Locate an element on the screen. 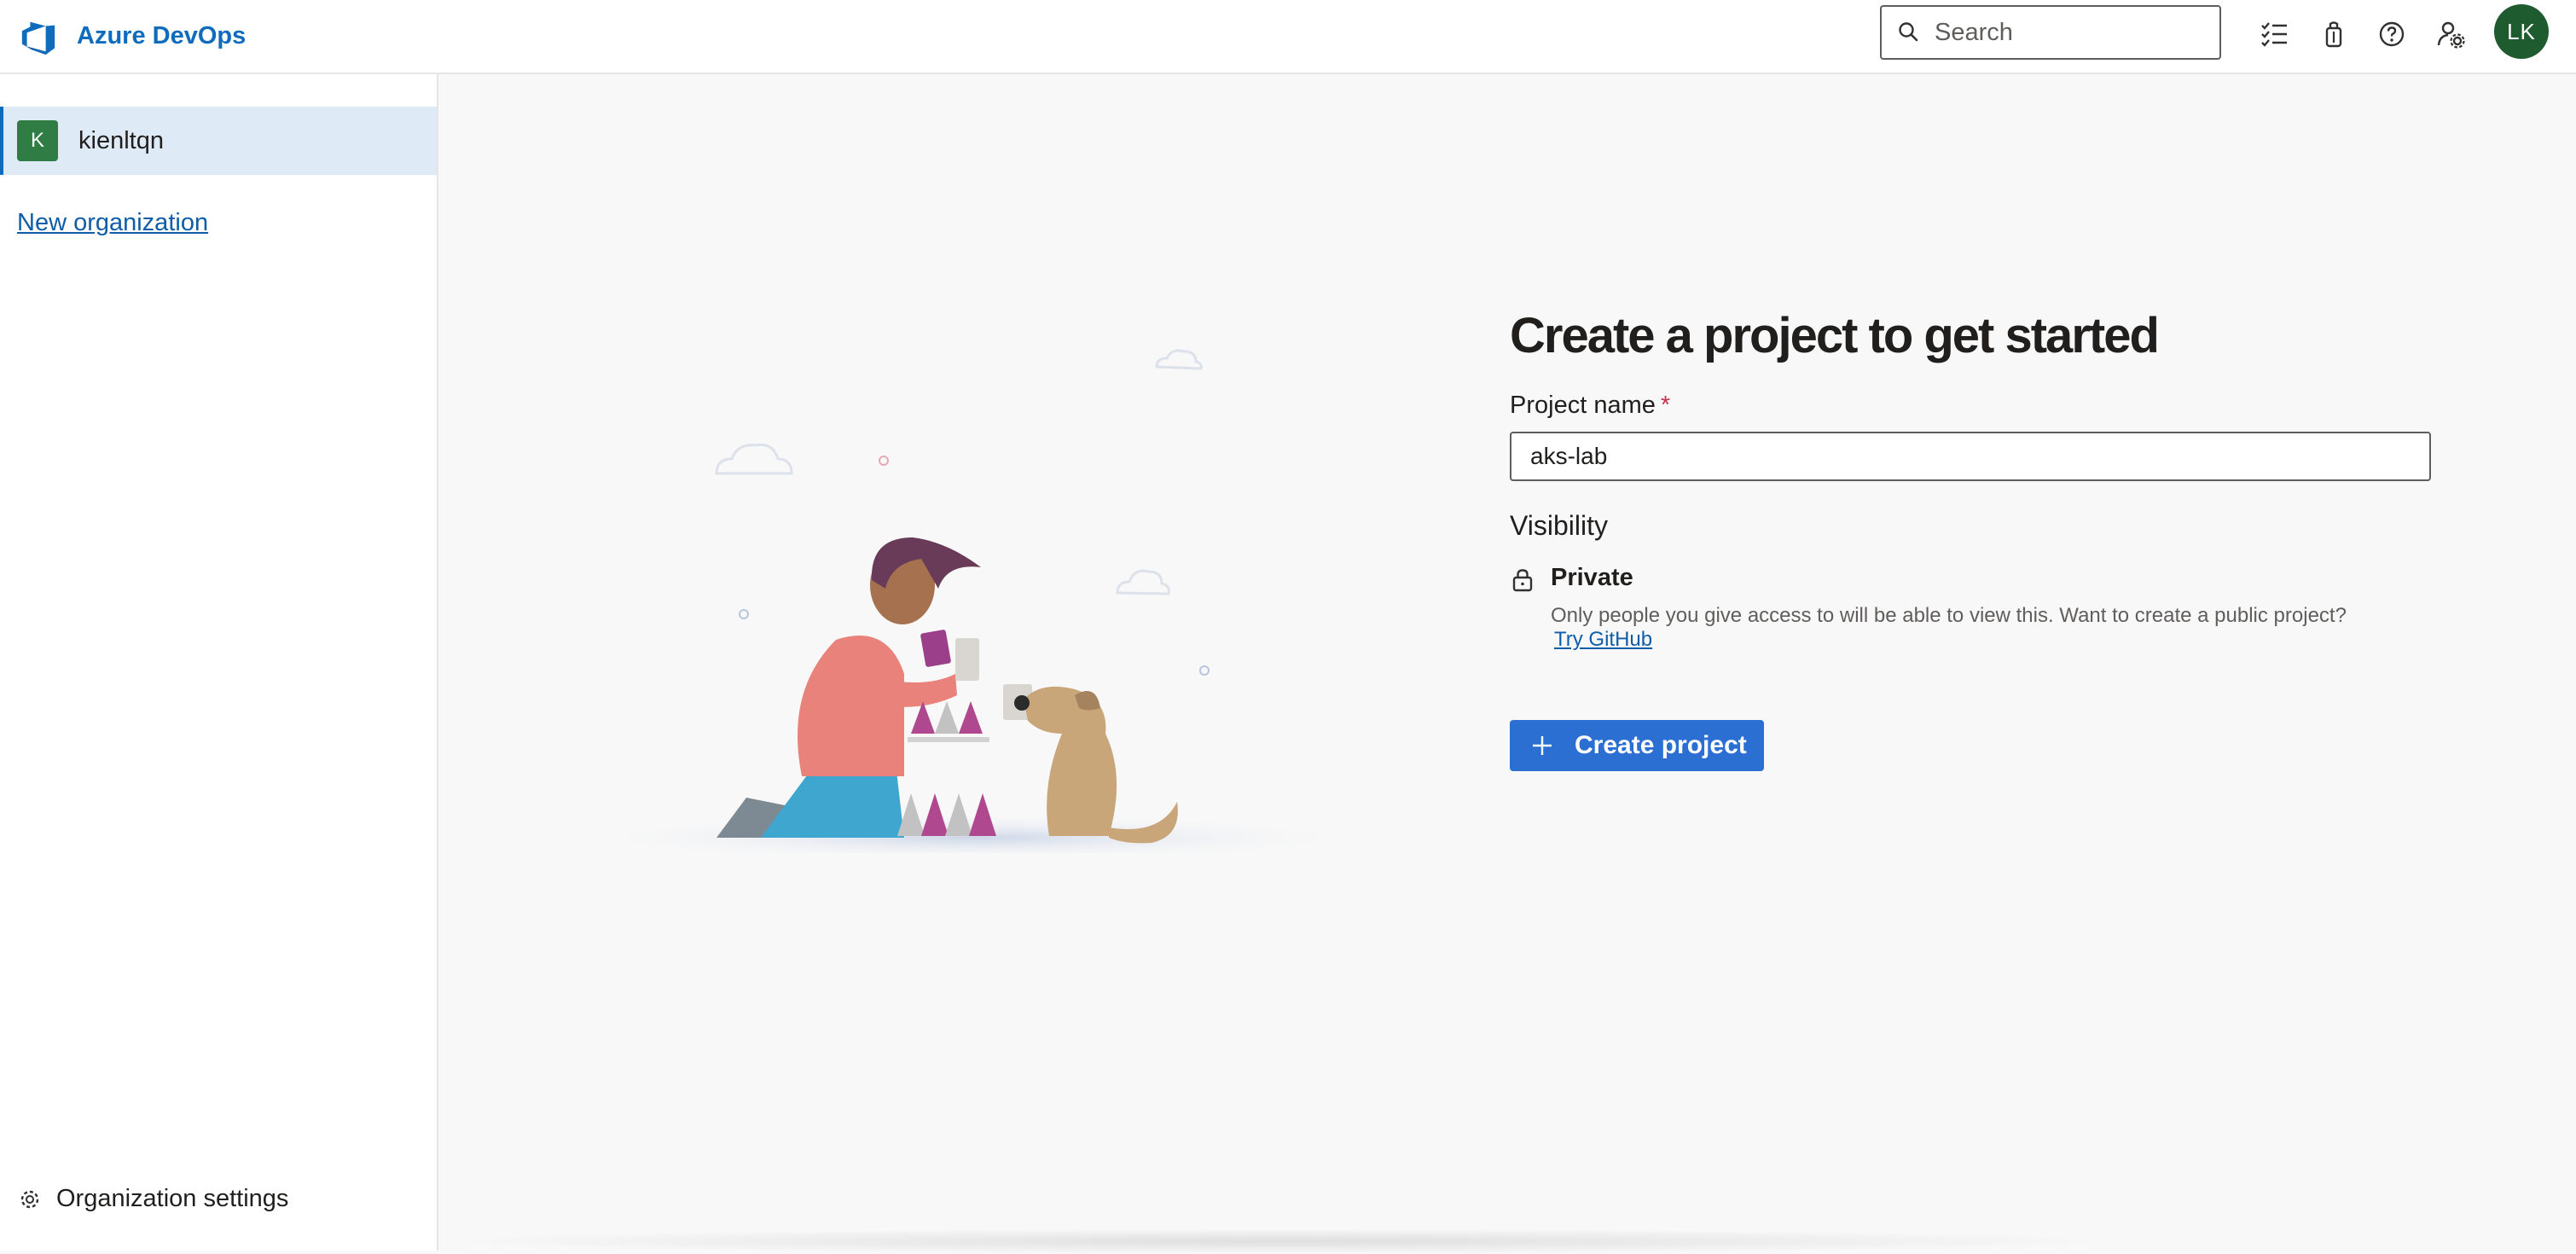  search-icon is located at coordinates (1908, 32).